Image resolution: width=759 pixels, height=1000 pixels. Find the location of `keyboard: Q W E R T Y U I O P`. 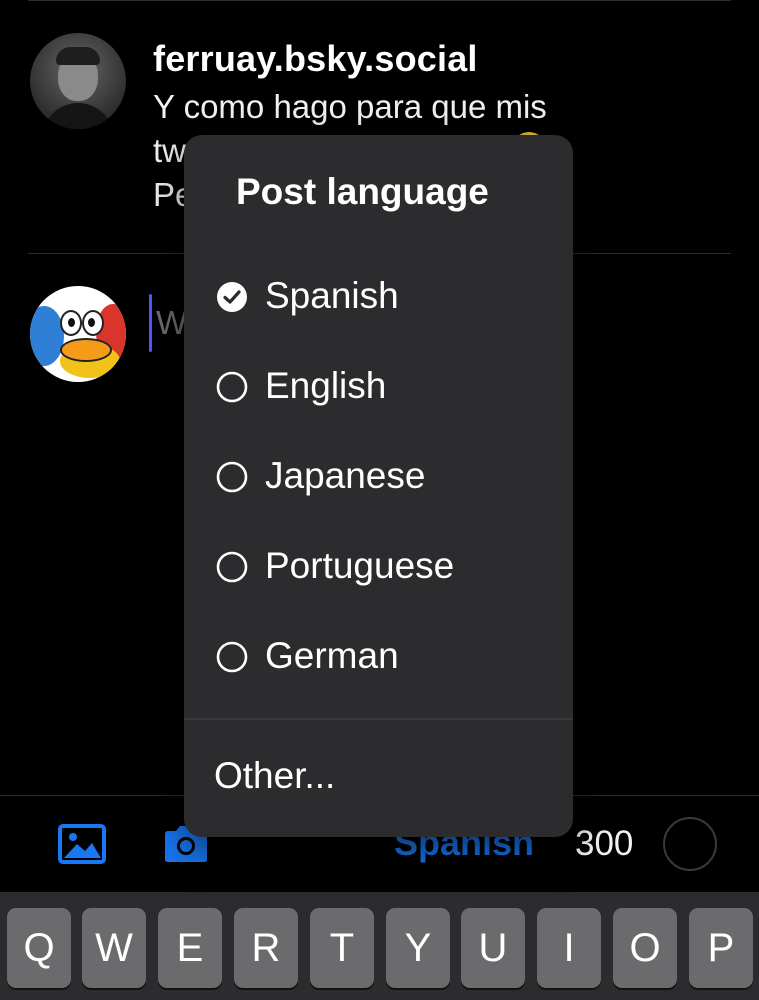

keyboard: Q W E R T Y U I O P is located at coordinates (379, 946).